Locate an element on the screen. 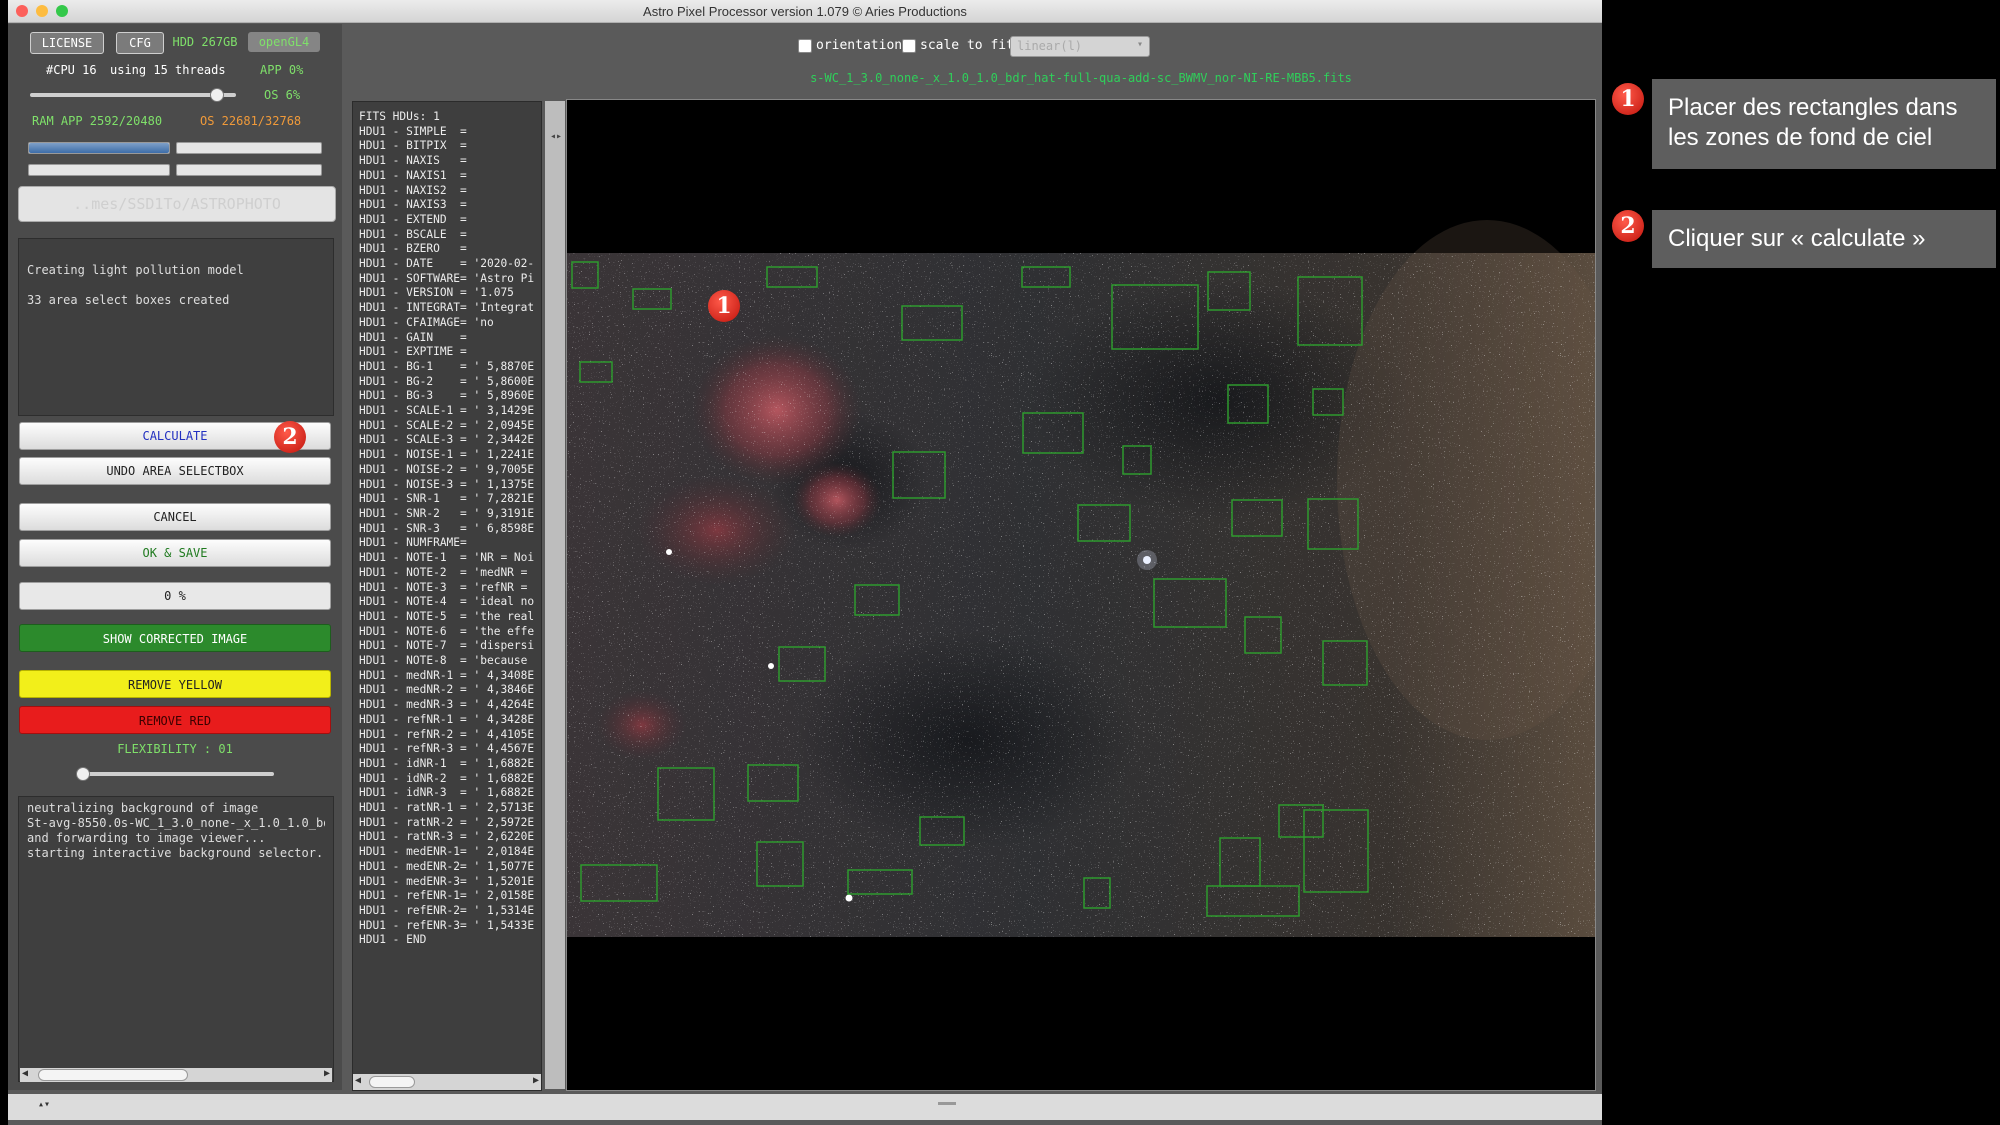 Image resolution: width=2000 pixels, height=1125 pixels. fits-header-line: HDU1 - idNR-1 = ' 1,6882E is located at coordinates (447, 763).